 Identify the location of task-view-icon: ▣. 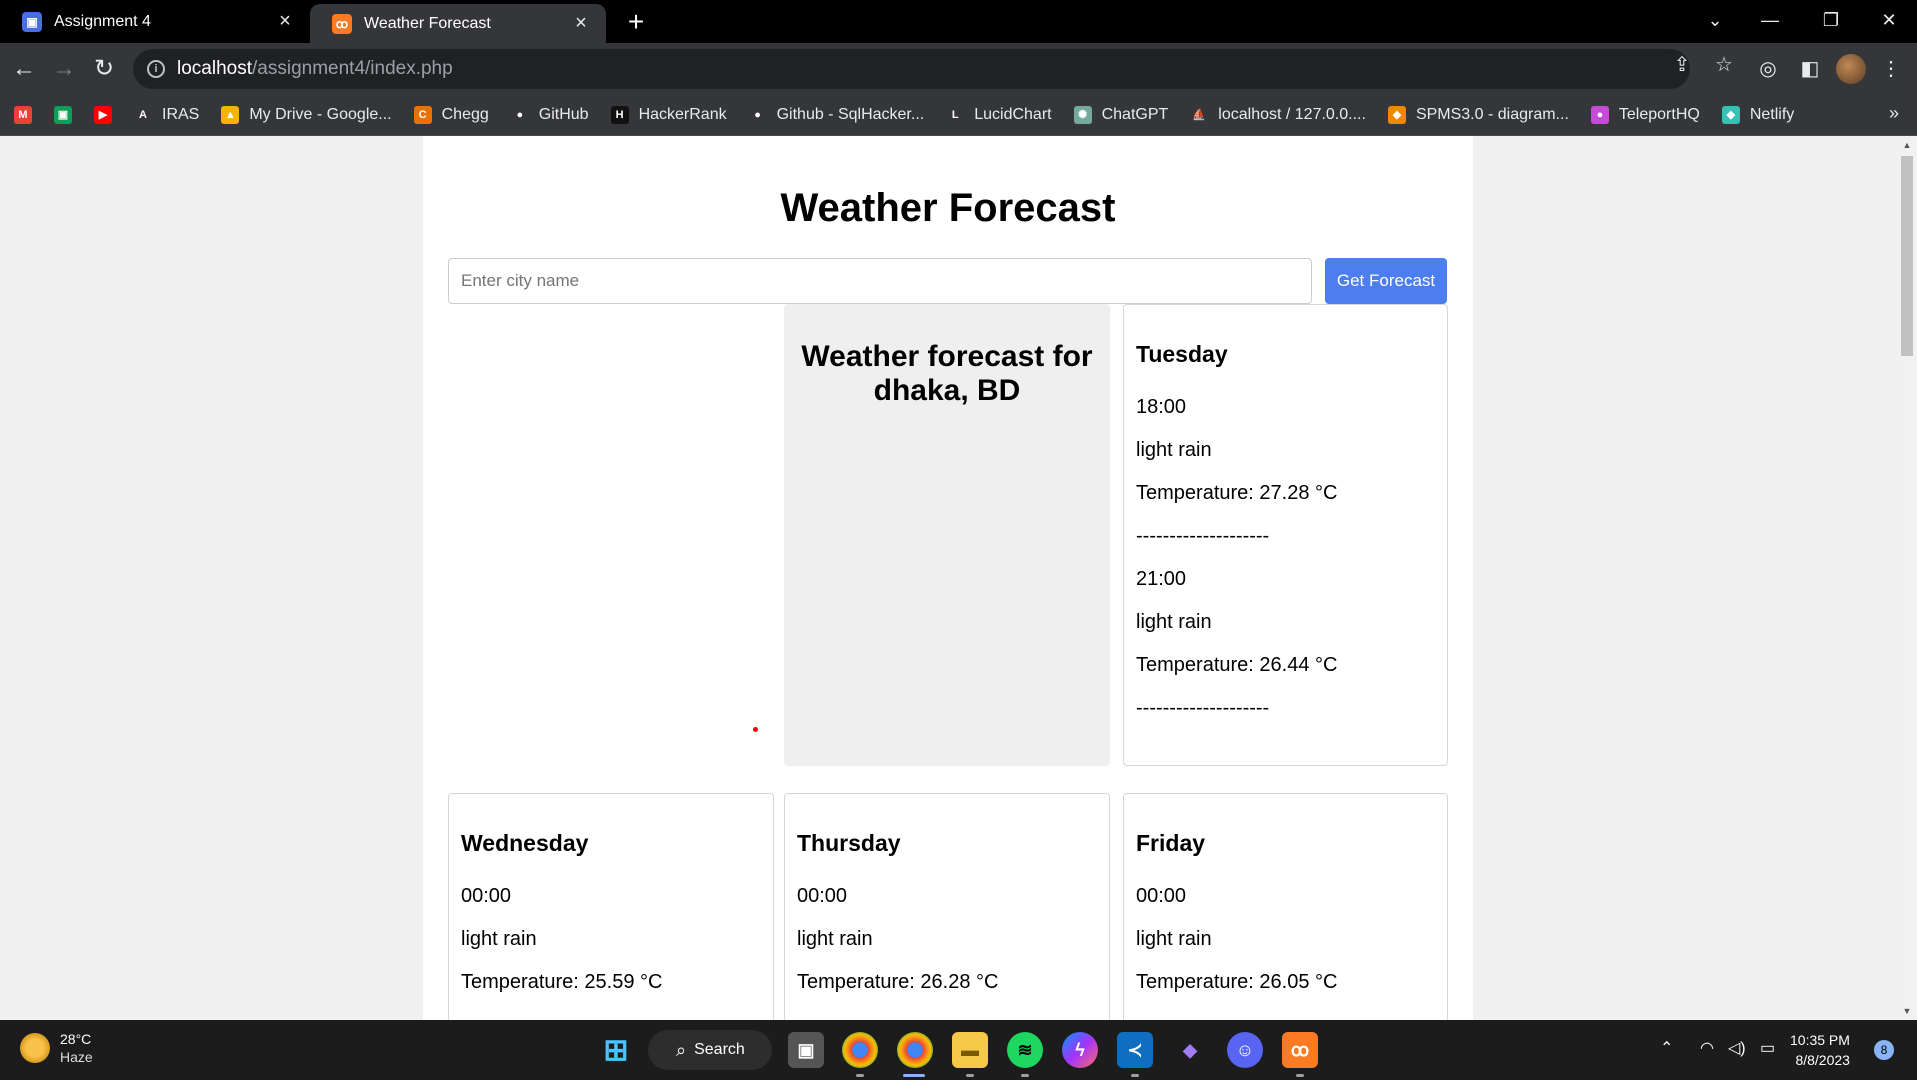
(806, 1050).